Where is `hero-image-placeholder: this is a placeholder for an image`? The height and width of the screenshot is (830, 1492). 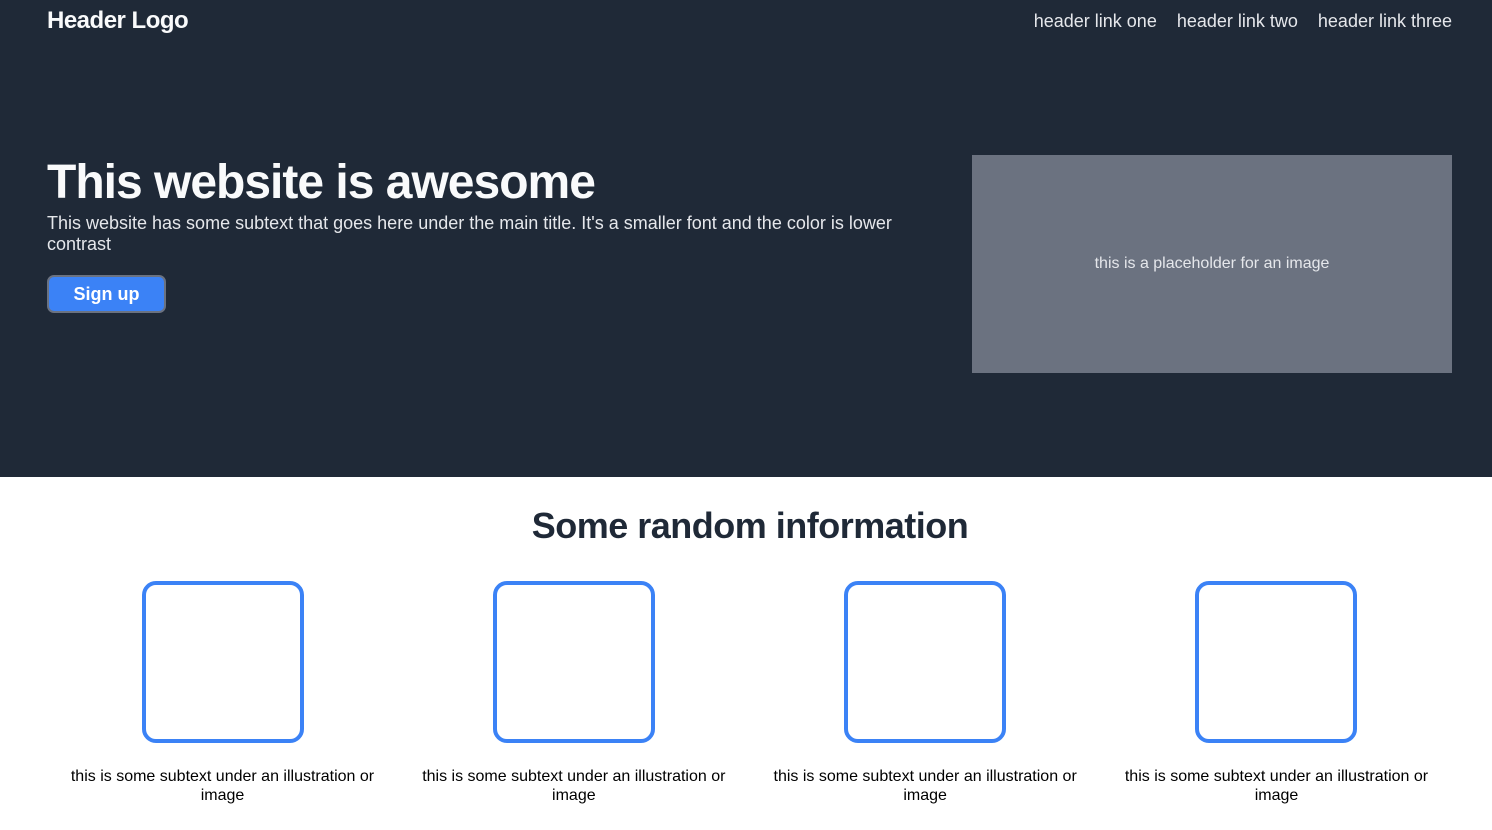 hero-image-placeholder: this is a placeholder for an image is located at coordinates (1212, 264).